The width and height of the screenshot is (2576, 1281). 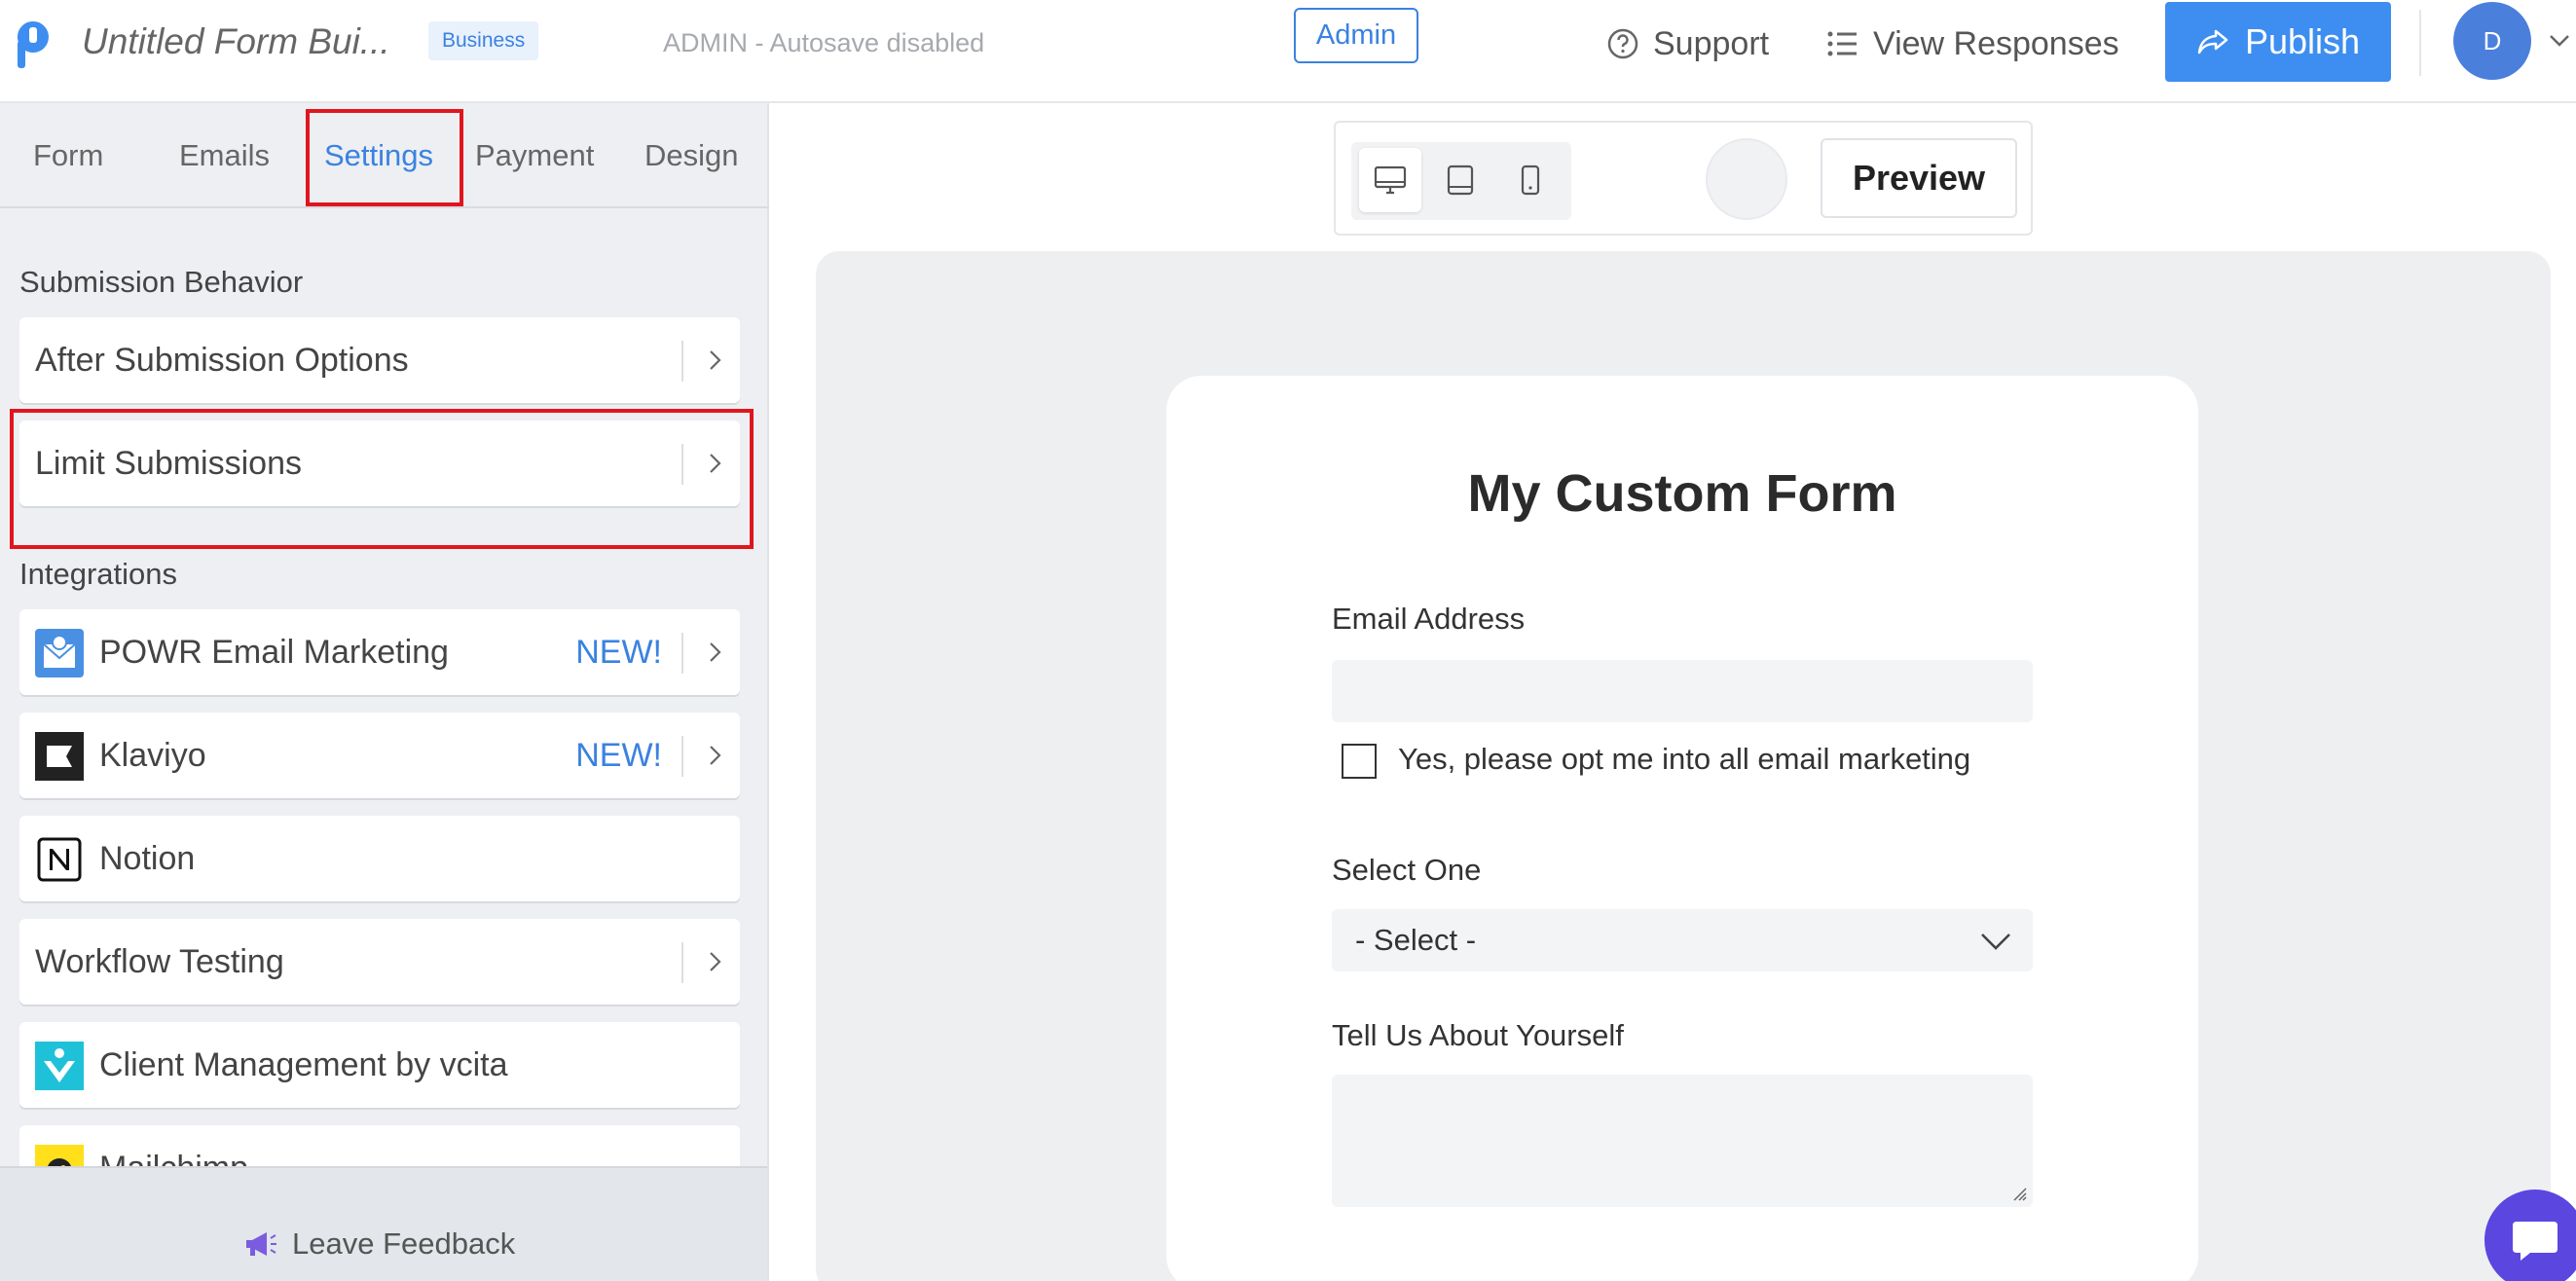 What do you see at coordinates (2019, 1194) in the screenshot?
I see `resize-grip-icon` at bounding box center [2019, 1194].